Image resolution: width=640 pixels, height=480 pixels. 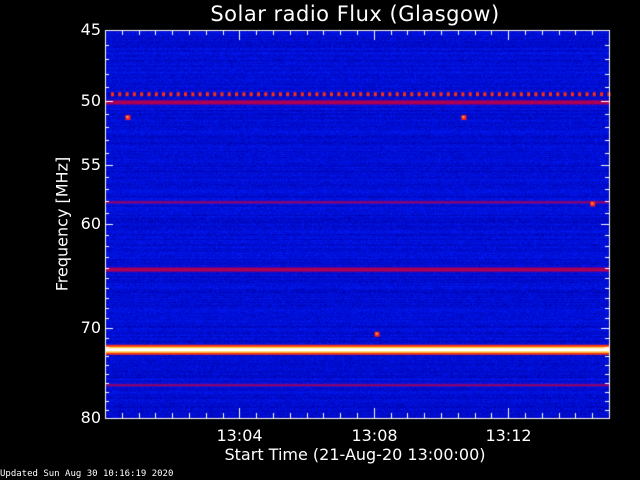 I want to click on x-axis-label: Start Time (21-Aug-20 13:00:00), so click(x=355, y=454).